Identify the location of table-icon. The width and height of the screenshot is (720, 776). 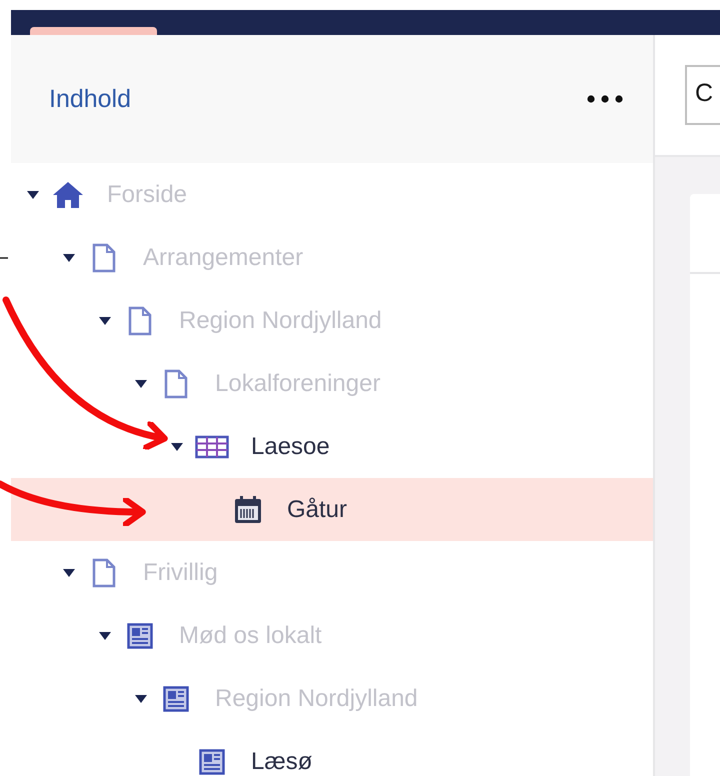
(212, 446).